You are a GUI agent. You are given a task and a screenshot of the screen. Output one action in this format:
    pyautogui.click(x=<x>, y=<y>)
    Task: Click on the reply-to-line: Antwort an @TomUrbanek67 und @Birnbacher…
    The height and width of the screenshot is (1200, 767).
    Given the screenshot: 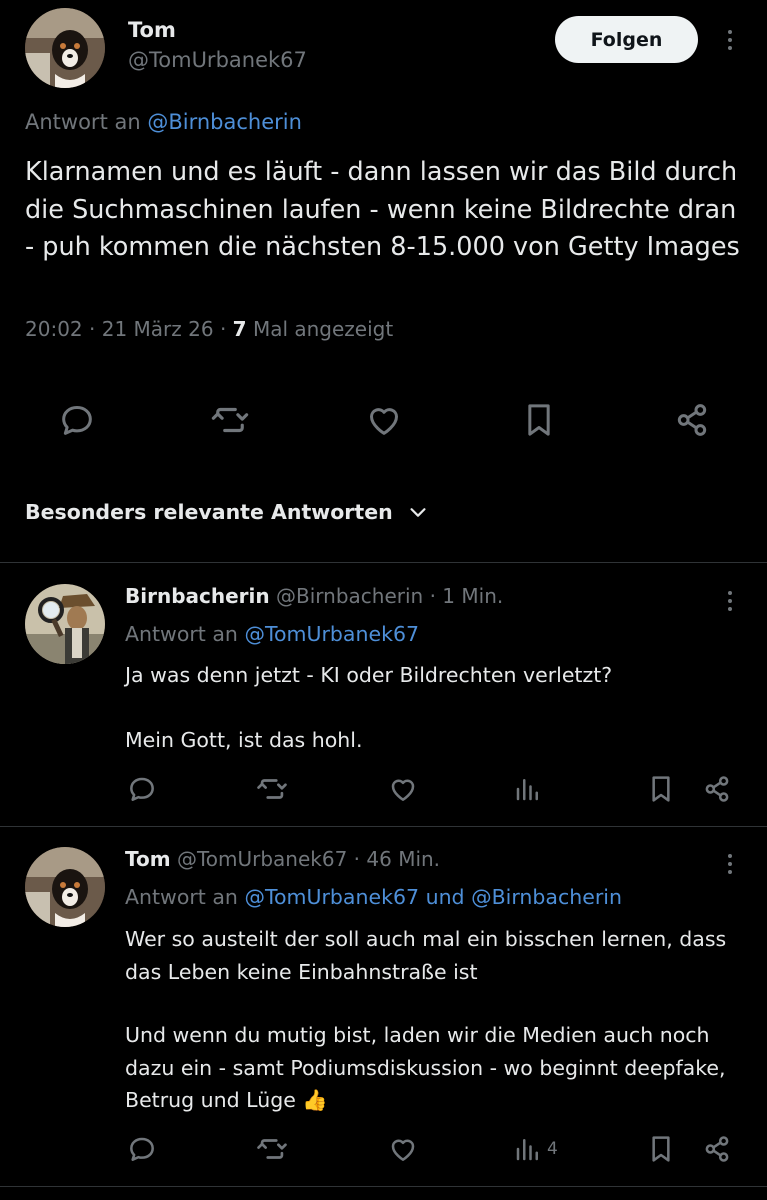 What is the action you would take?
    pyautogui.click(x=373, y=897)
    